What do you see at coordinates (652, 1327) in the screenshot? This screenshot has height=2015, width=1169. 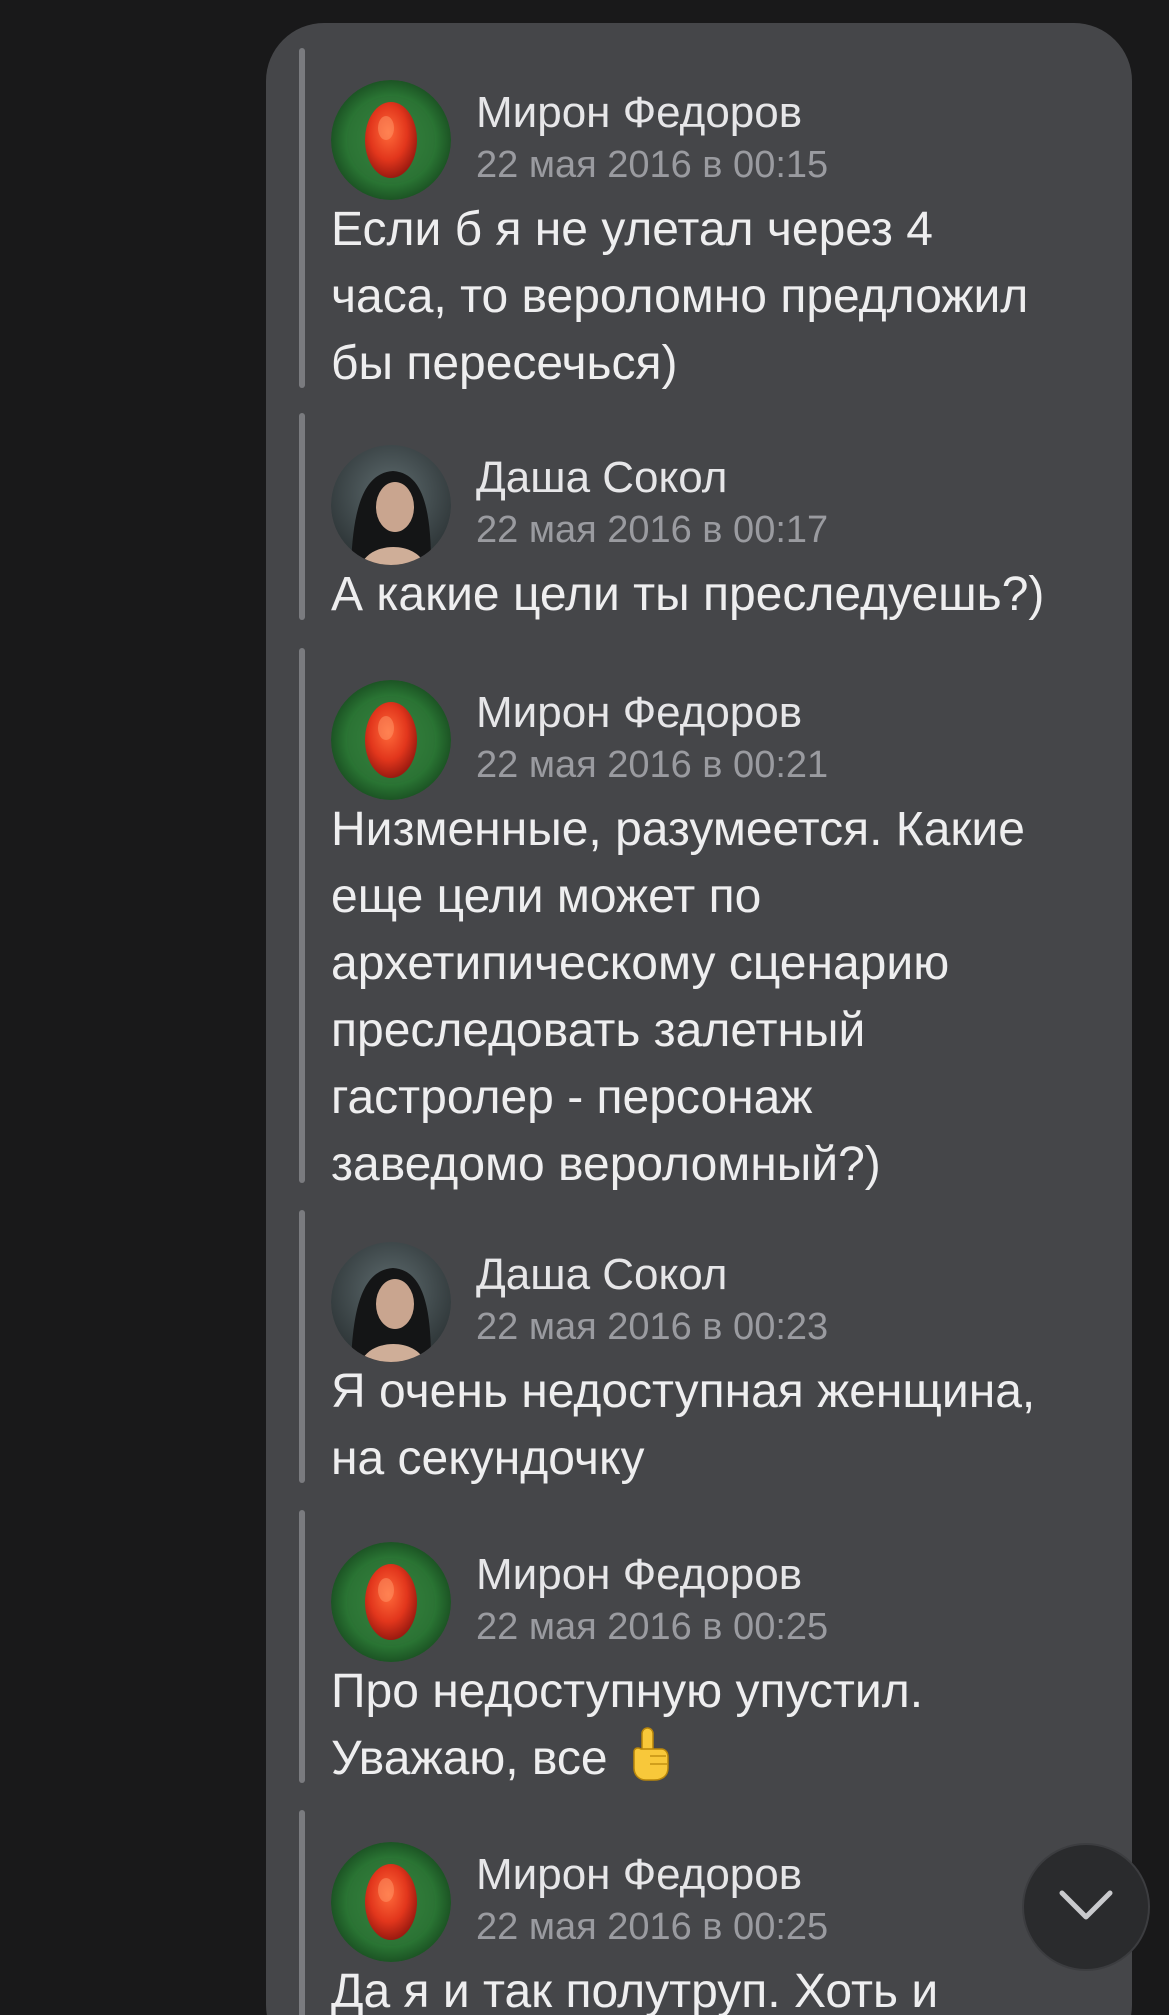 I see `message-date: 22 мая 2016 в 00:23` at bounding box center [652, 1327].